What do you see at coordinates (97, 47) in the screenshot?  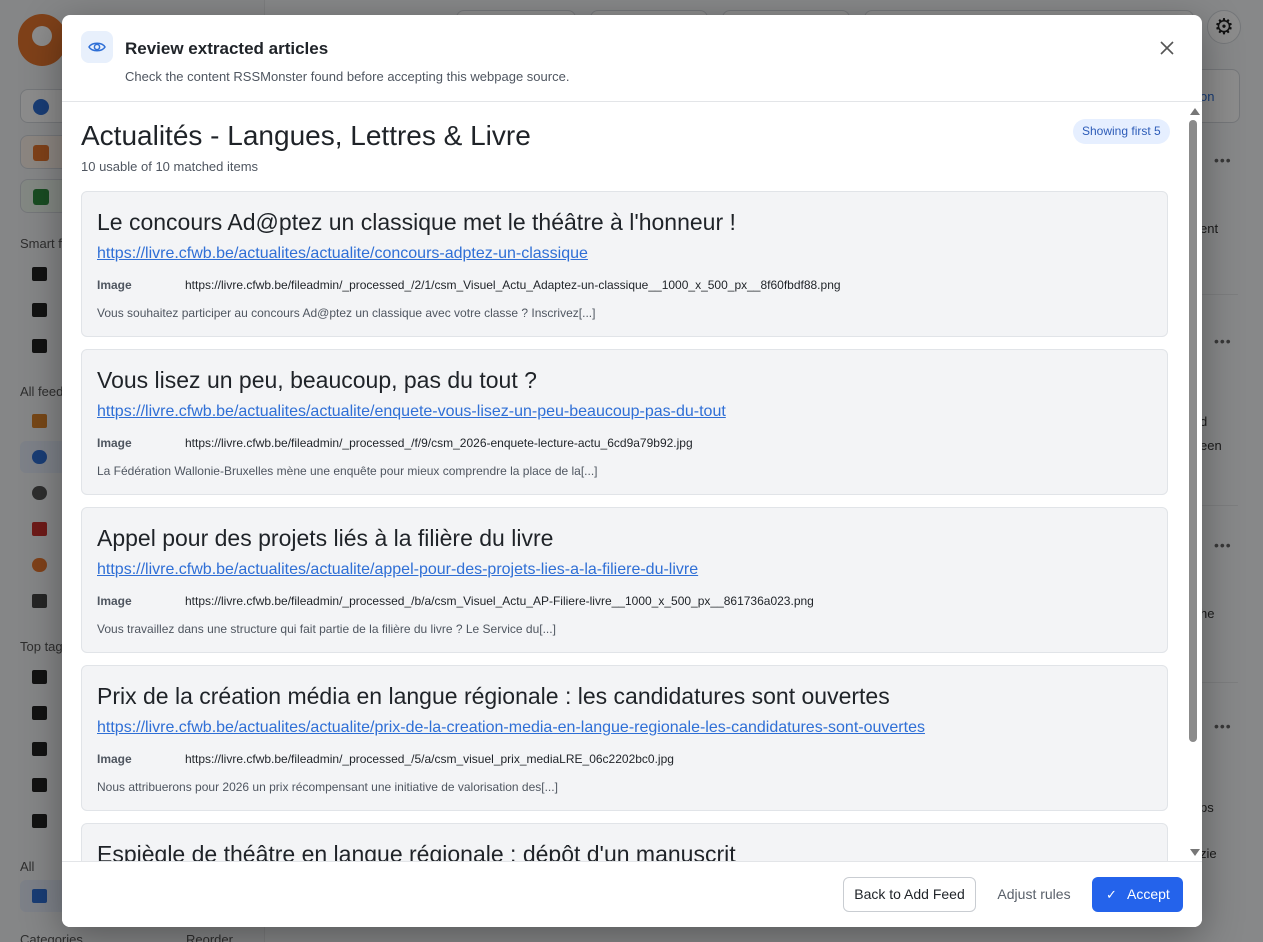 I see `eye-icon` at bounding box center [97, 47].